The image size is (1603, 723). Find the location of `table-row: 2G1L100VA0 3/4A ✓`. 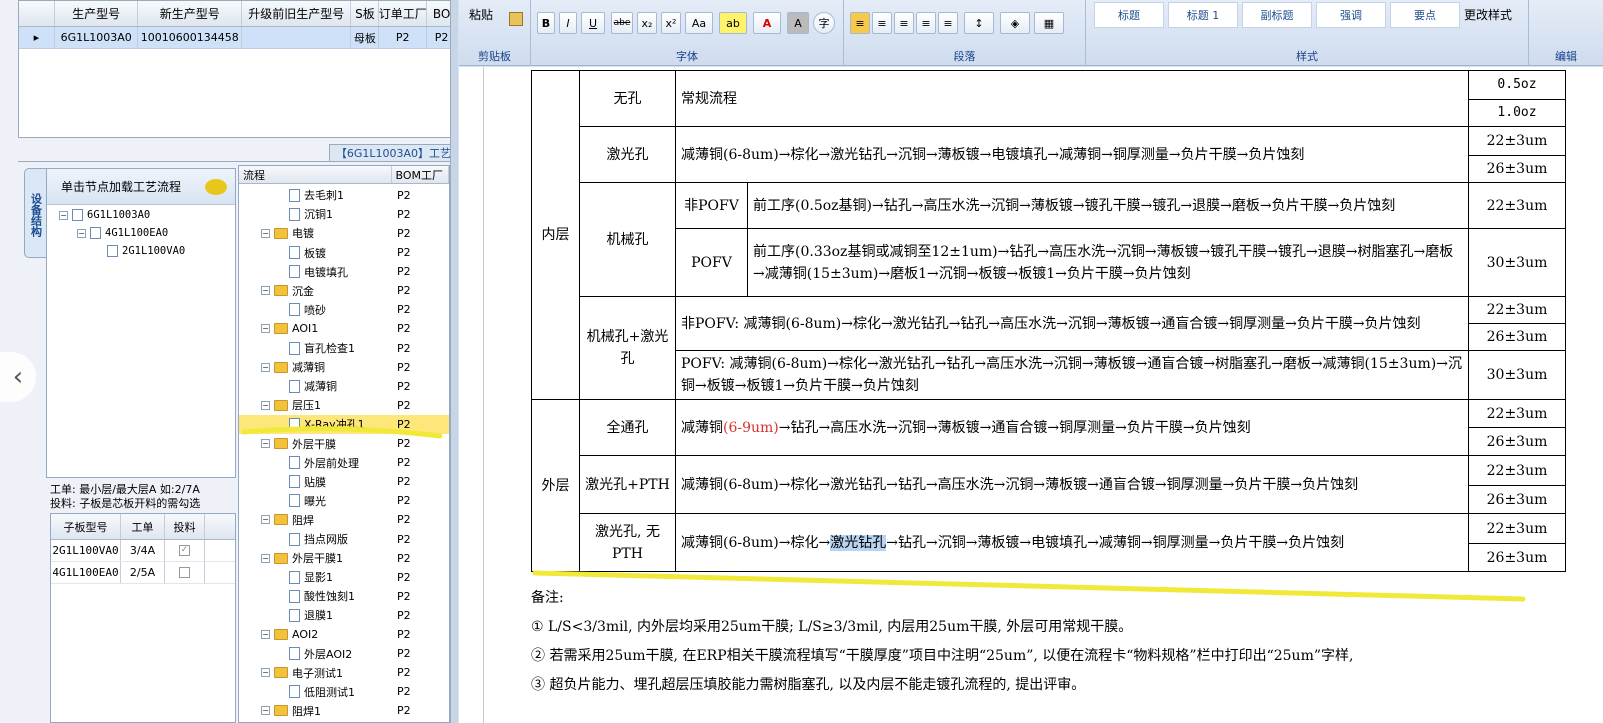

table-row: 2G1L100VA0 3/4A ✓ is located at coordinates (143, 551).